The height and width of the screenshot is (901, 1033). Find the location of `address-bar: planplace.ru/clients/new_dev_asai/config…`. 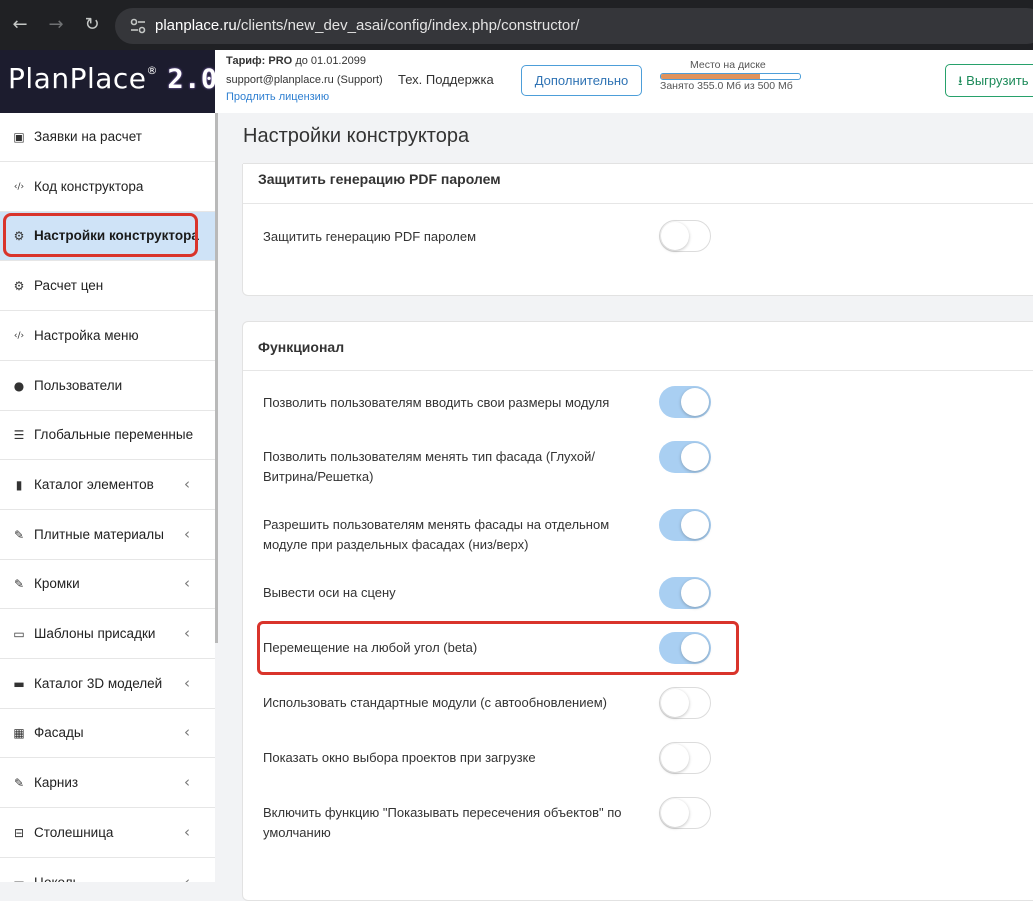

address-bar: planplace.ru/clients/new_dev_asai/config… is located at coordinates (574, 26).